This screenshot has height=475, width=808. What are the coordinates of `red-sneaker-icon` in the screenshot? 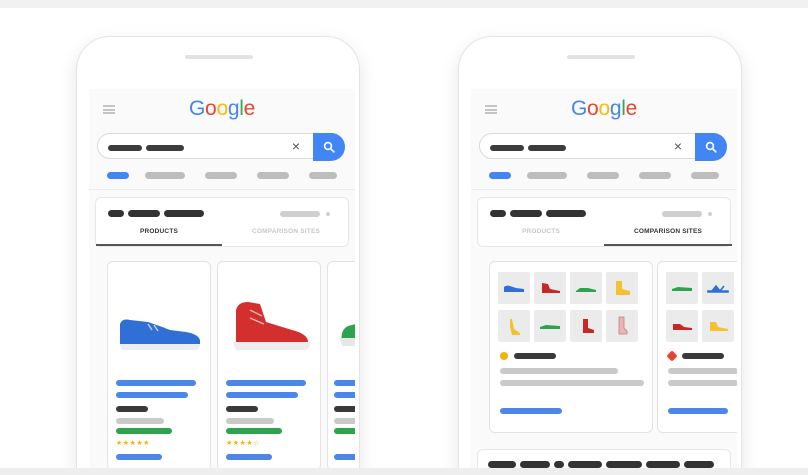 It's located at (682, 327).